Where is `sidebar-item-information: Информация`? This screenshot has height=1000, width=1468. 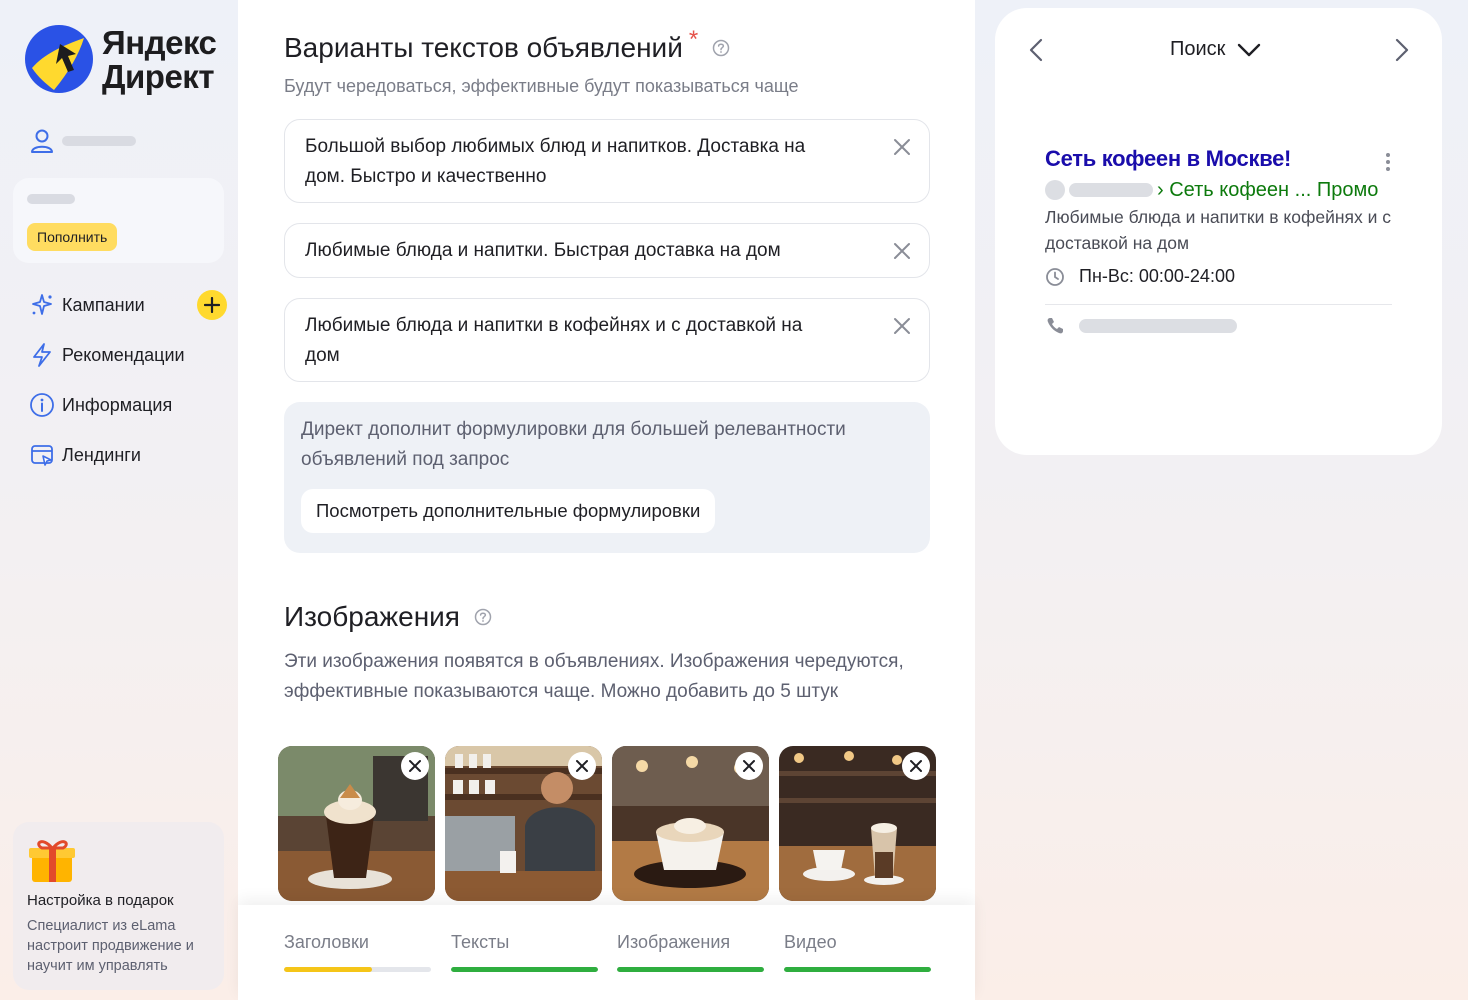
sidebar-item-information: Информация is located at coordinates (125, 405).